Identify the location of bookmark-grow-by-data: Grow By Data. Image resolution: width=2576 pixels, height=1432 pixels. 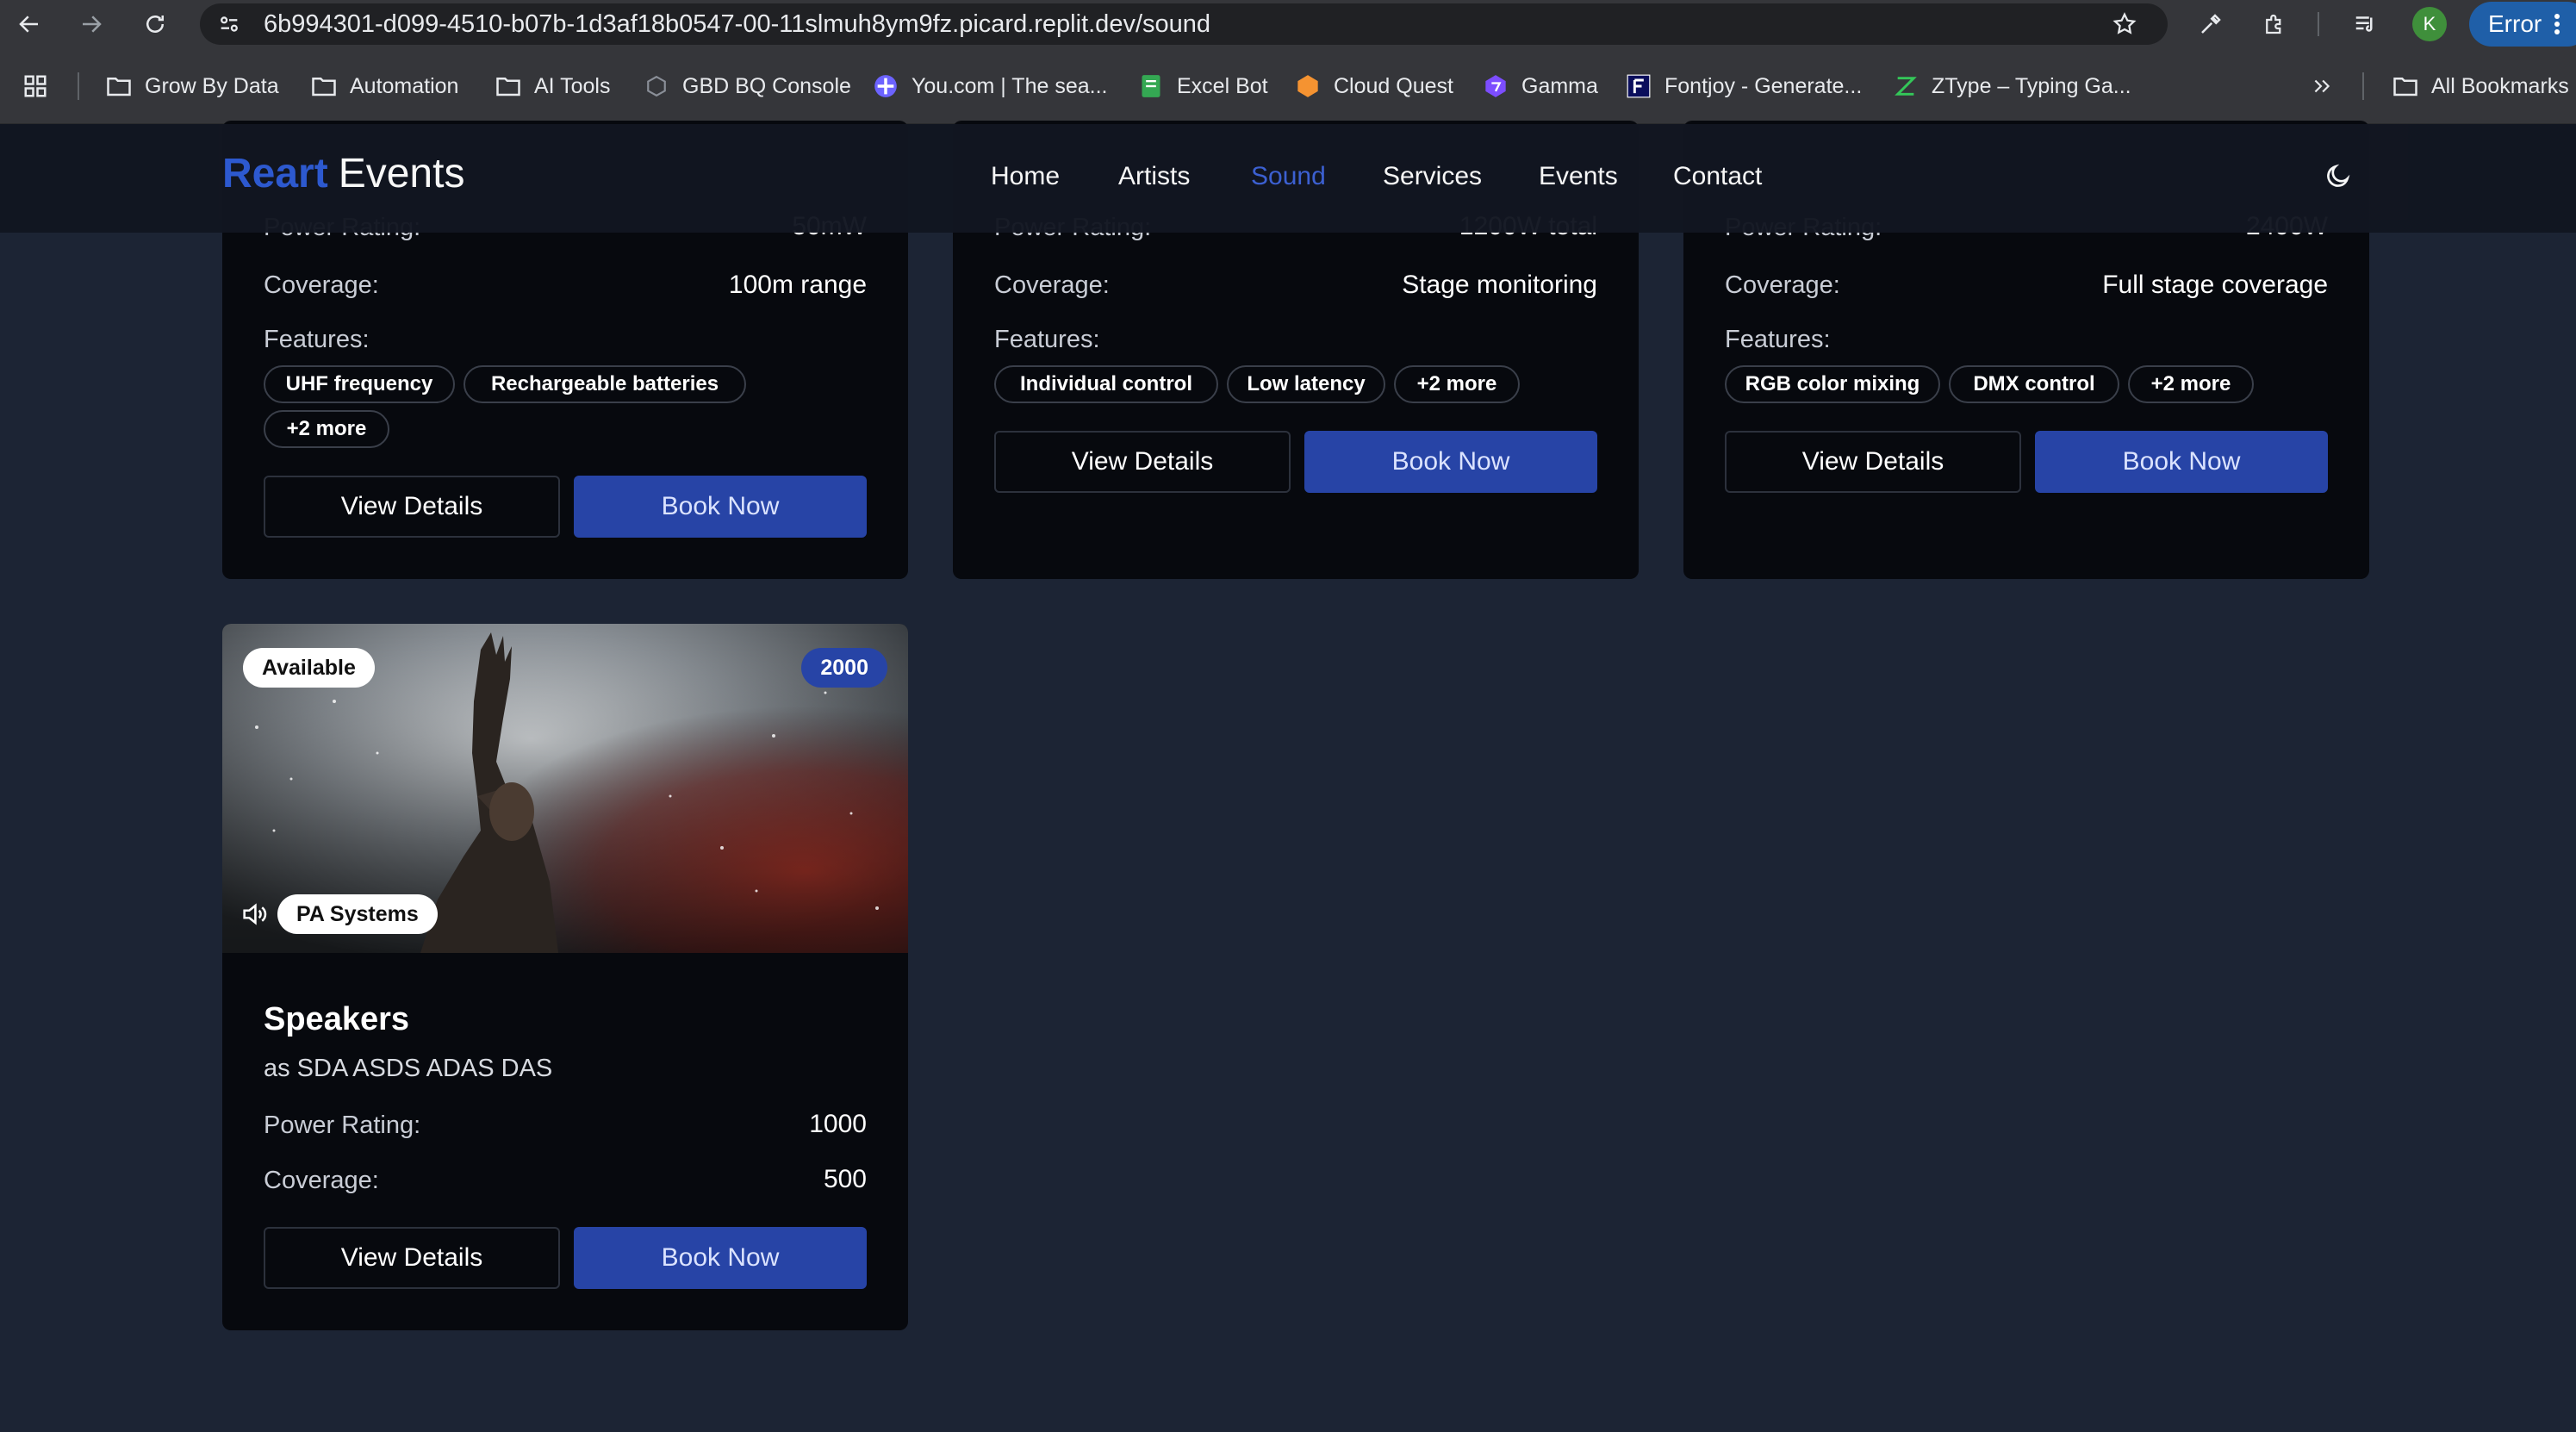
(192, 86).